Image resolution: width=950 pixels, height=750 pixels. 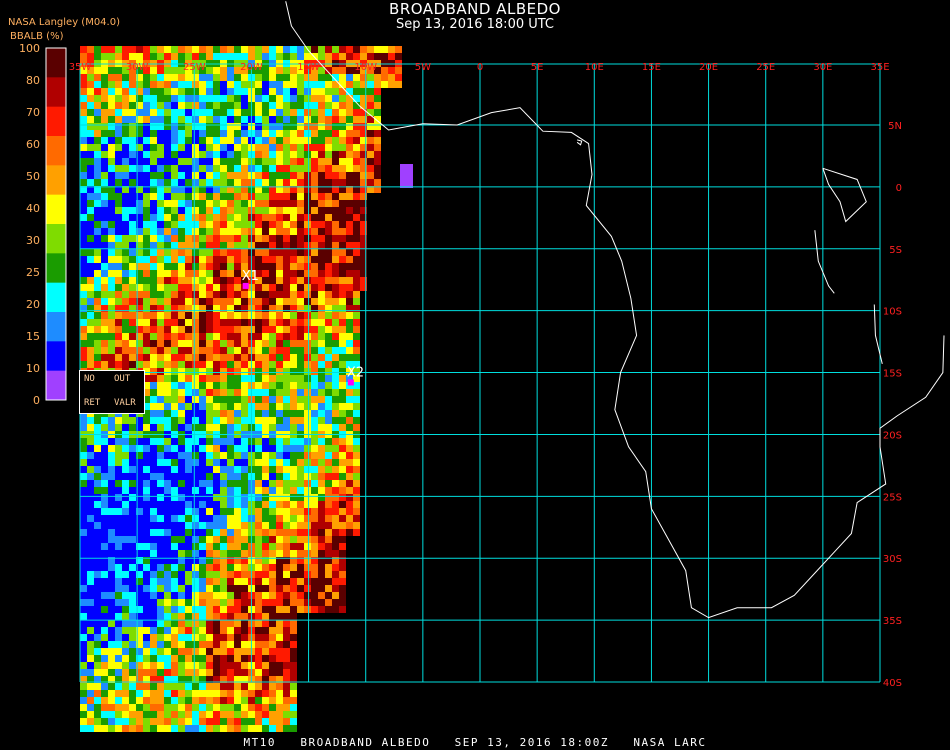 I want to click on colorbar-tick-label: 70, so click(x=33, y=112).